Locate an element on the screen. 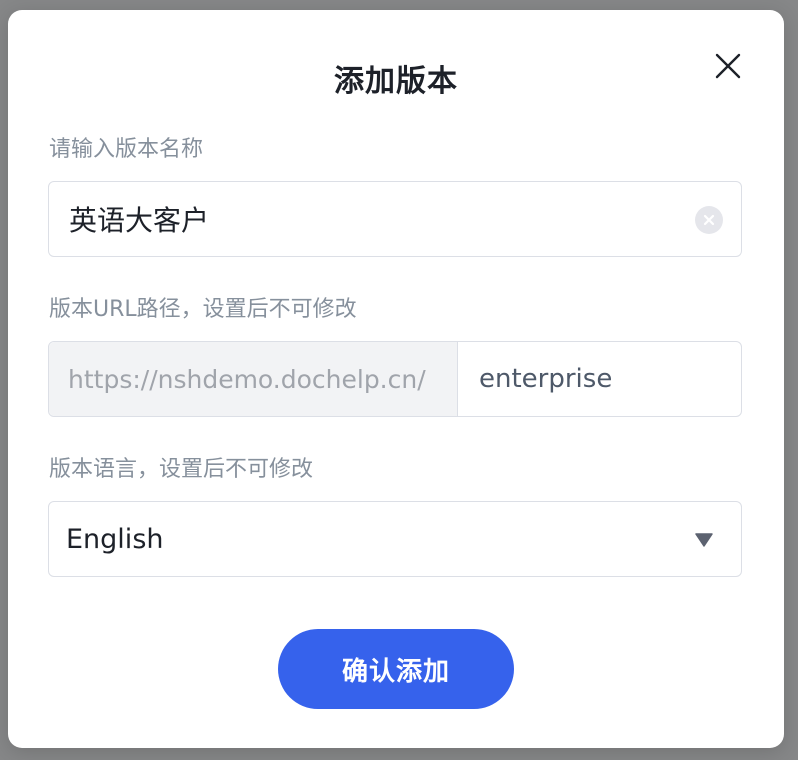  clear-circle-icon is located at coordinates (709, 220).